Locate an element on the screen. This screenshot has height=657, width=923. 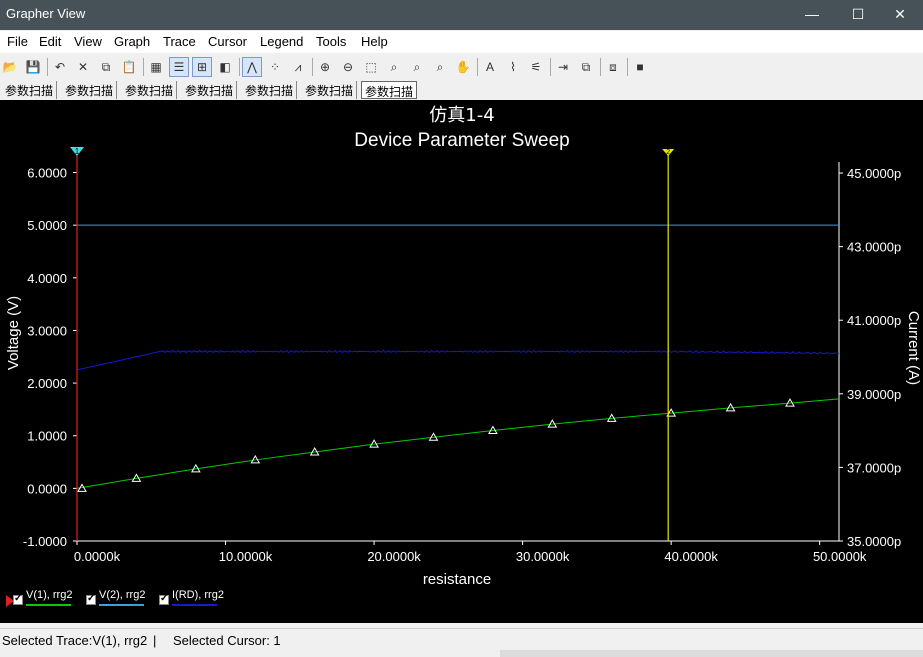
tab-sweep-7: 参数扫描 is located at coordinates (389, 90).